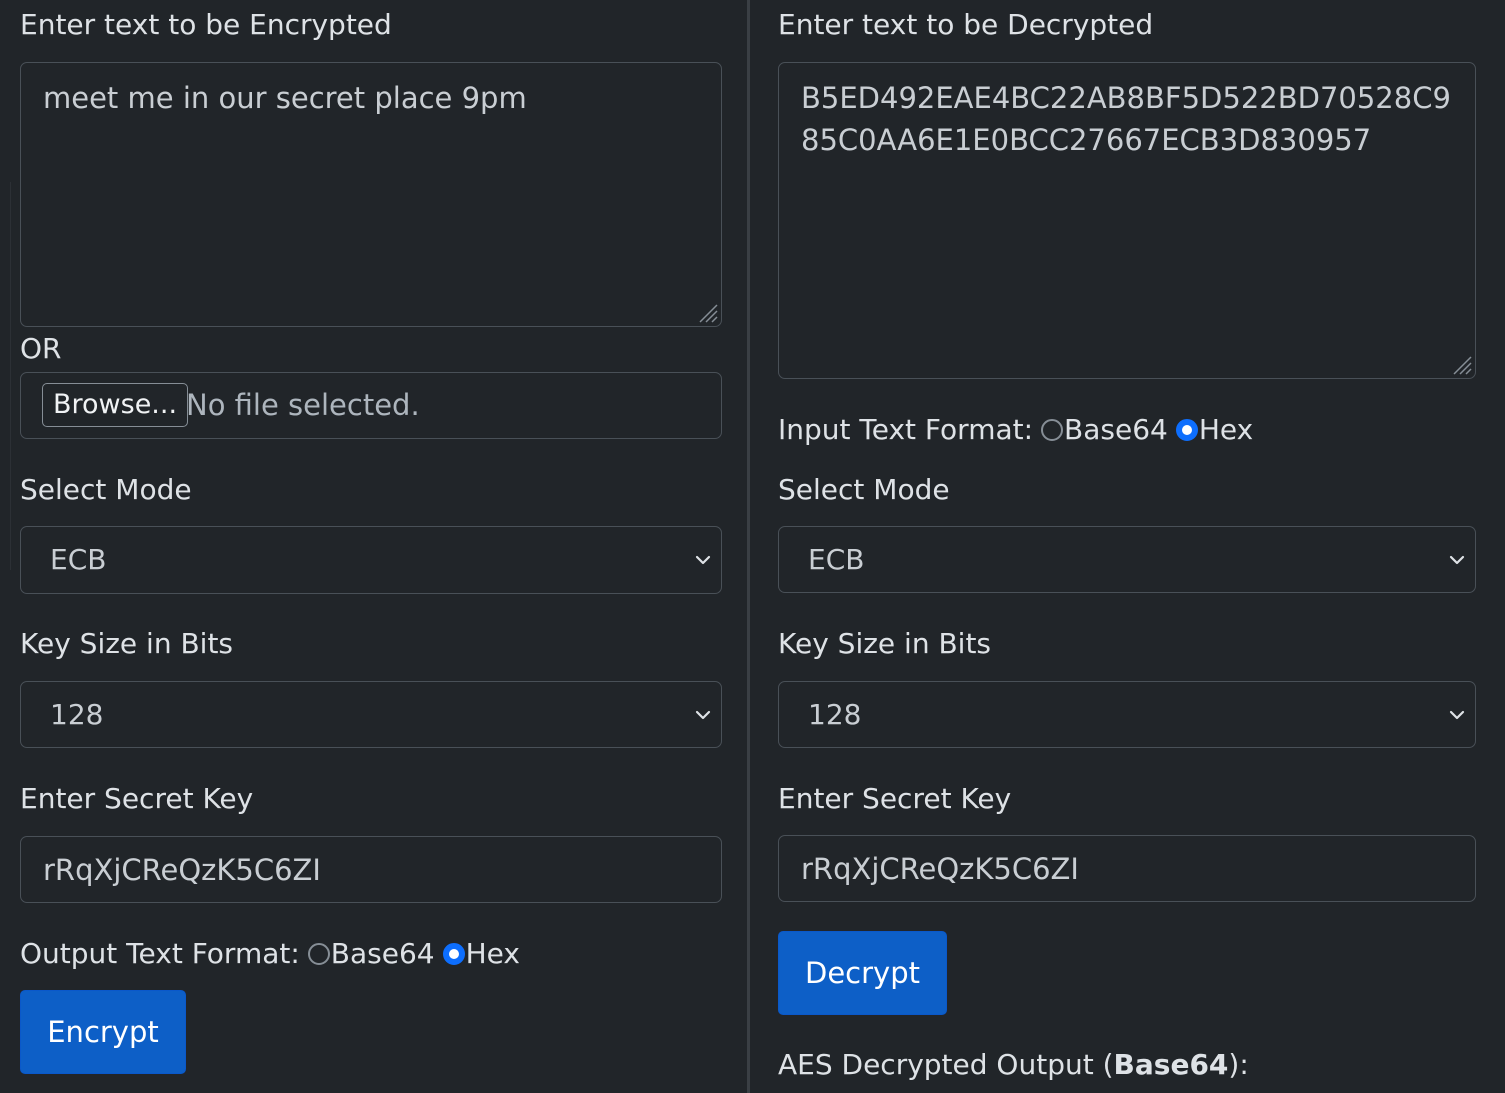 This screenshot has width=1505, height=1093. I want to click on encrypt-mode-label: Select Mode, so click(106, 489).